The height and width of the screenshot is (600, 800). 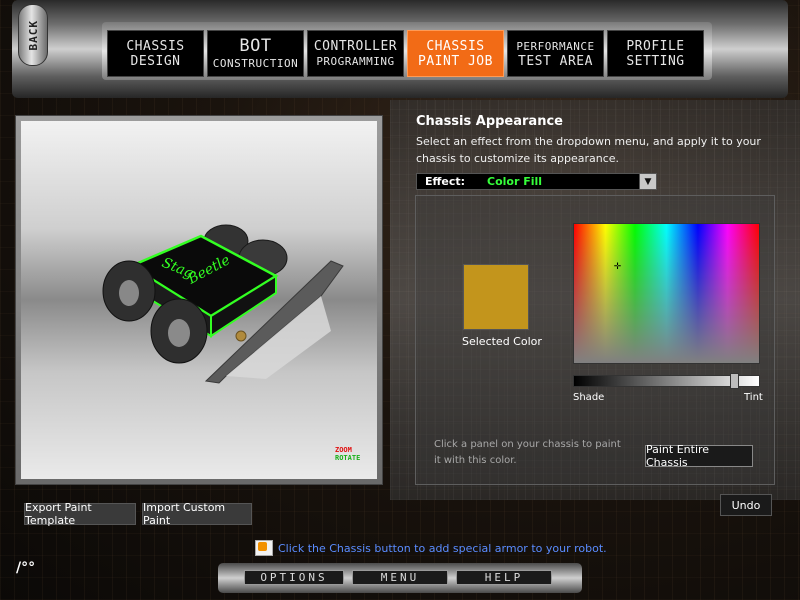 What do you see at coordinates (655, 61) in the screenshot?
I see `tab-label-line2: SETTING` at bounding box center [655, 61].